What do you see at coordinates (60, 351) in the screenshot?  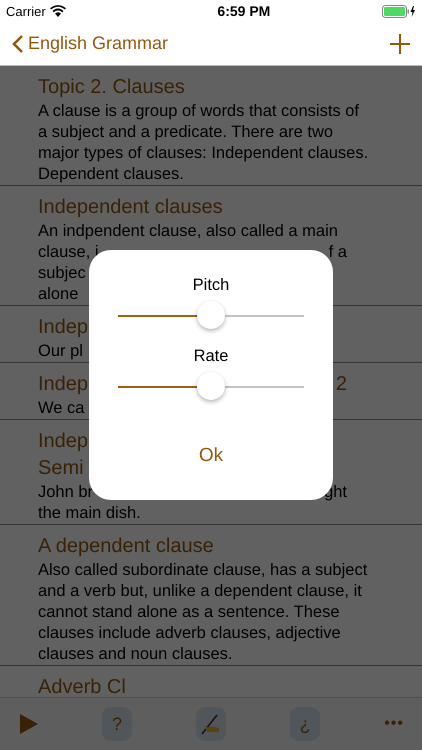 I see `topic-text: Our pl` at bounding box center [60, 351].